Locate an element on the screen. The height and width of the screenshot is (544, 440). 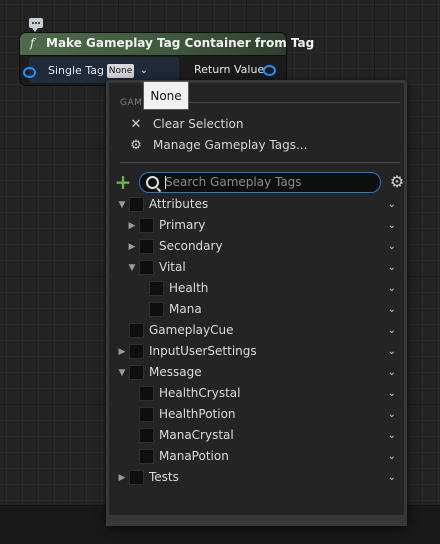
clear-selection-item: ✕ Clear Selection is located at coordinates (186, 124).